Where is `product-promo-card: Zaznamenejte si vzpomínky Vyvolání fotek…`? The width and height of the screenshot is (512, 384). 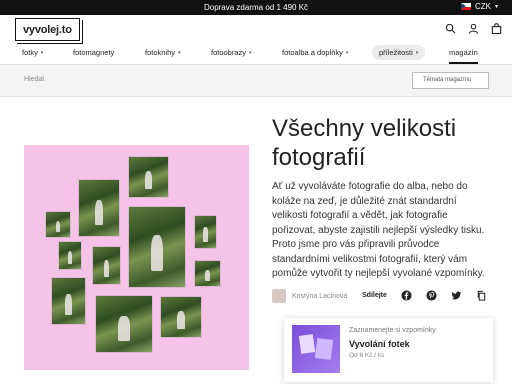 product-promo-card: Zaznamenejte si vzpomínky Vyvolání fotek… is located at coordinates (388, 350).